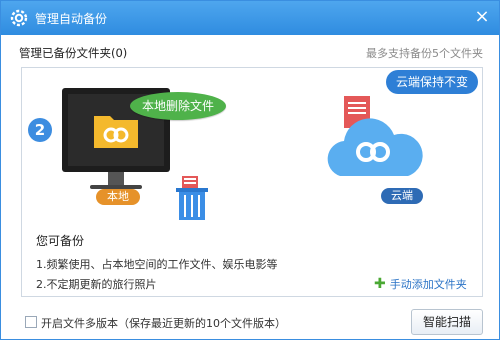 This screenshot has width=500, height=340. I want to click on suggestion-item: 2.不定期更新的旅行照片, so click(96, 284).